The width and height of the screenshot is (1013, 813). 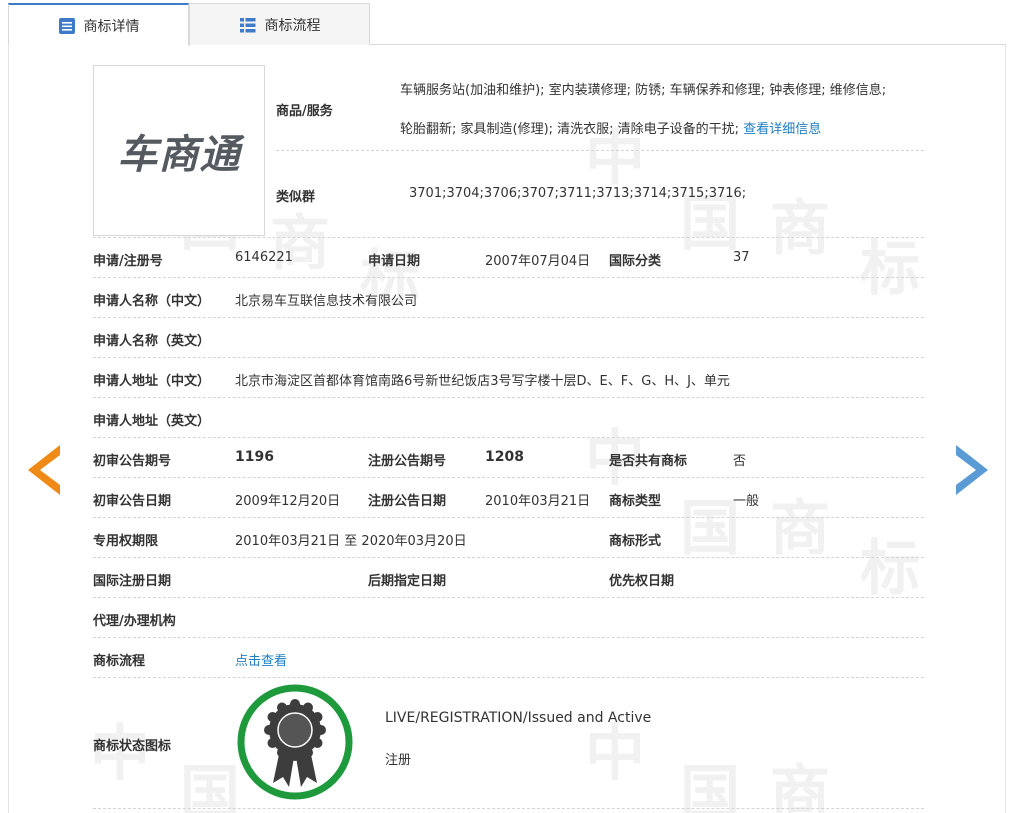 What do you see at coordinates (538, 501) in the screenshot?
I see `reg-date-value: 2010年03月21日` at bounding box center [538, 501].